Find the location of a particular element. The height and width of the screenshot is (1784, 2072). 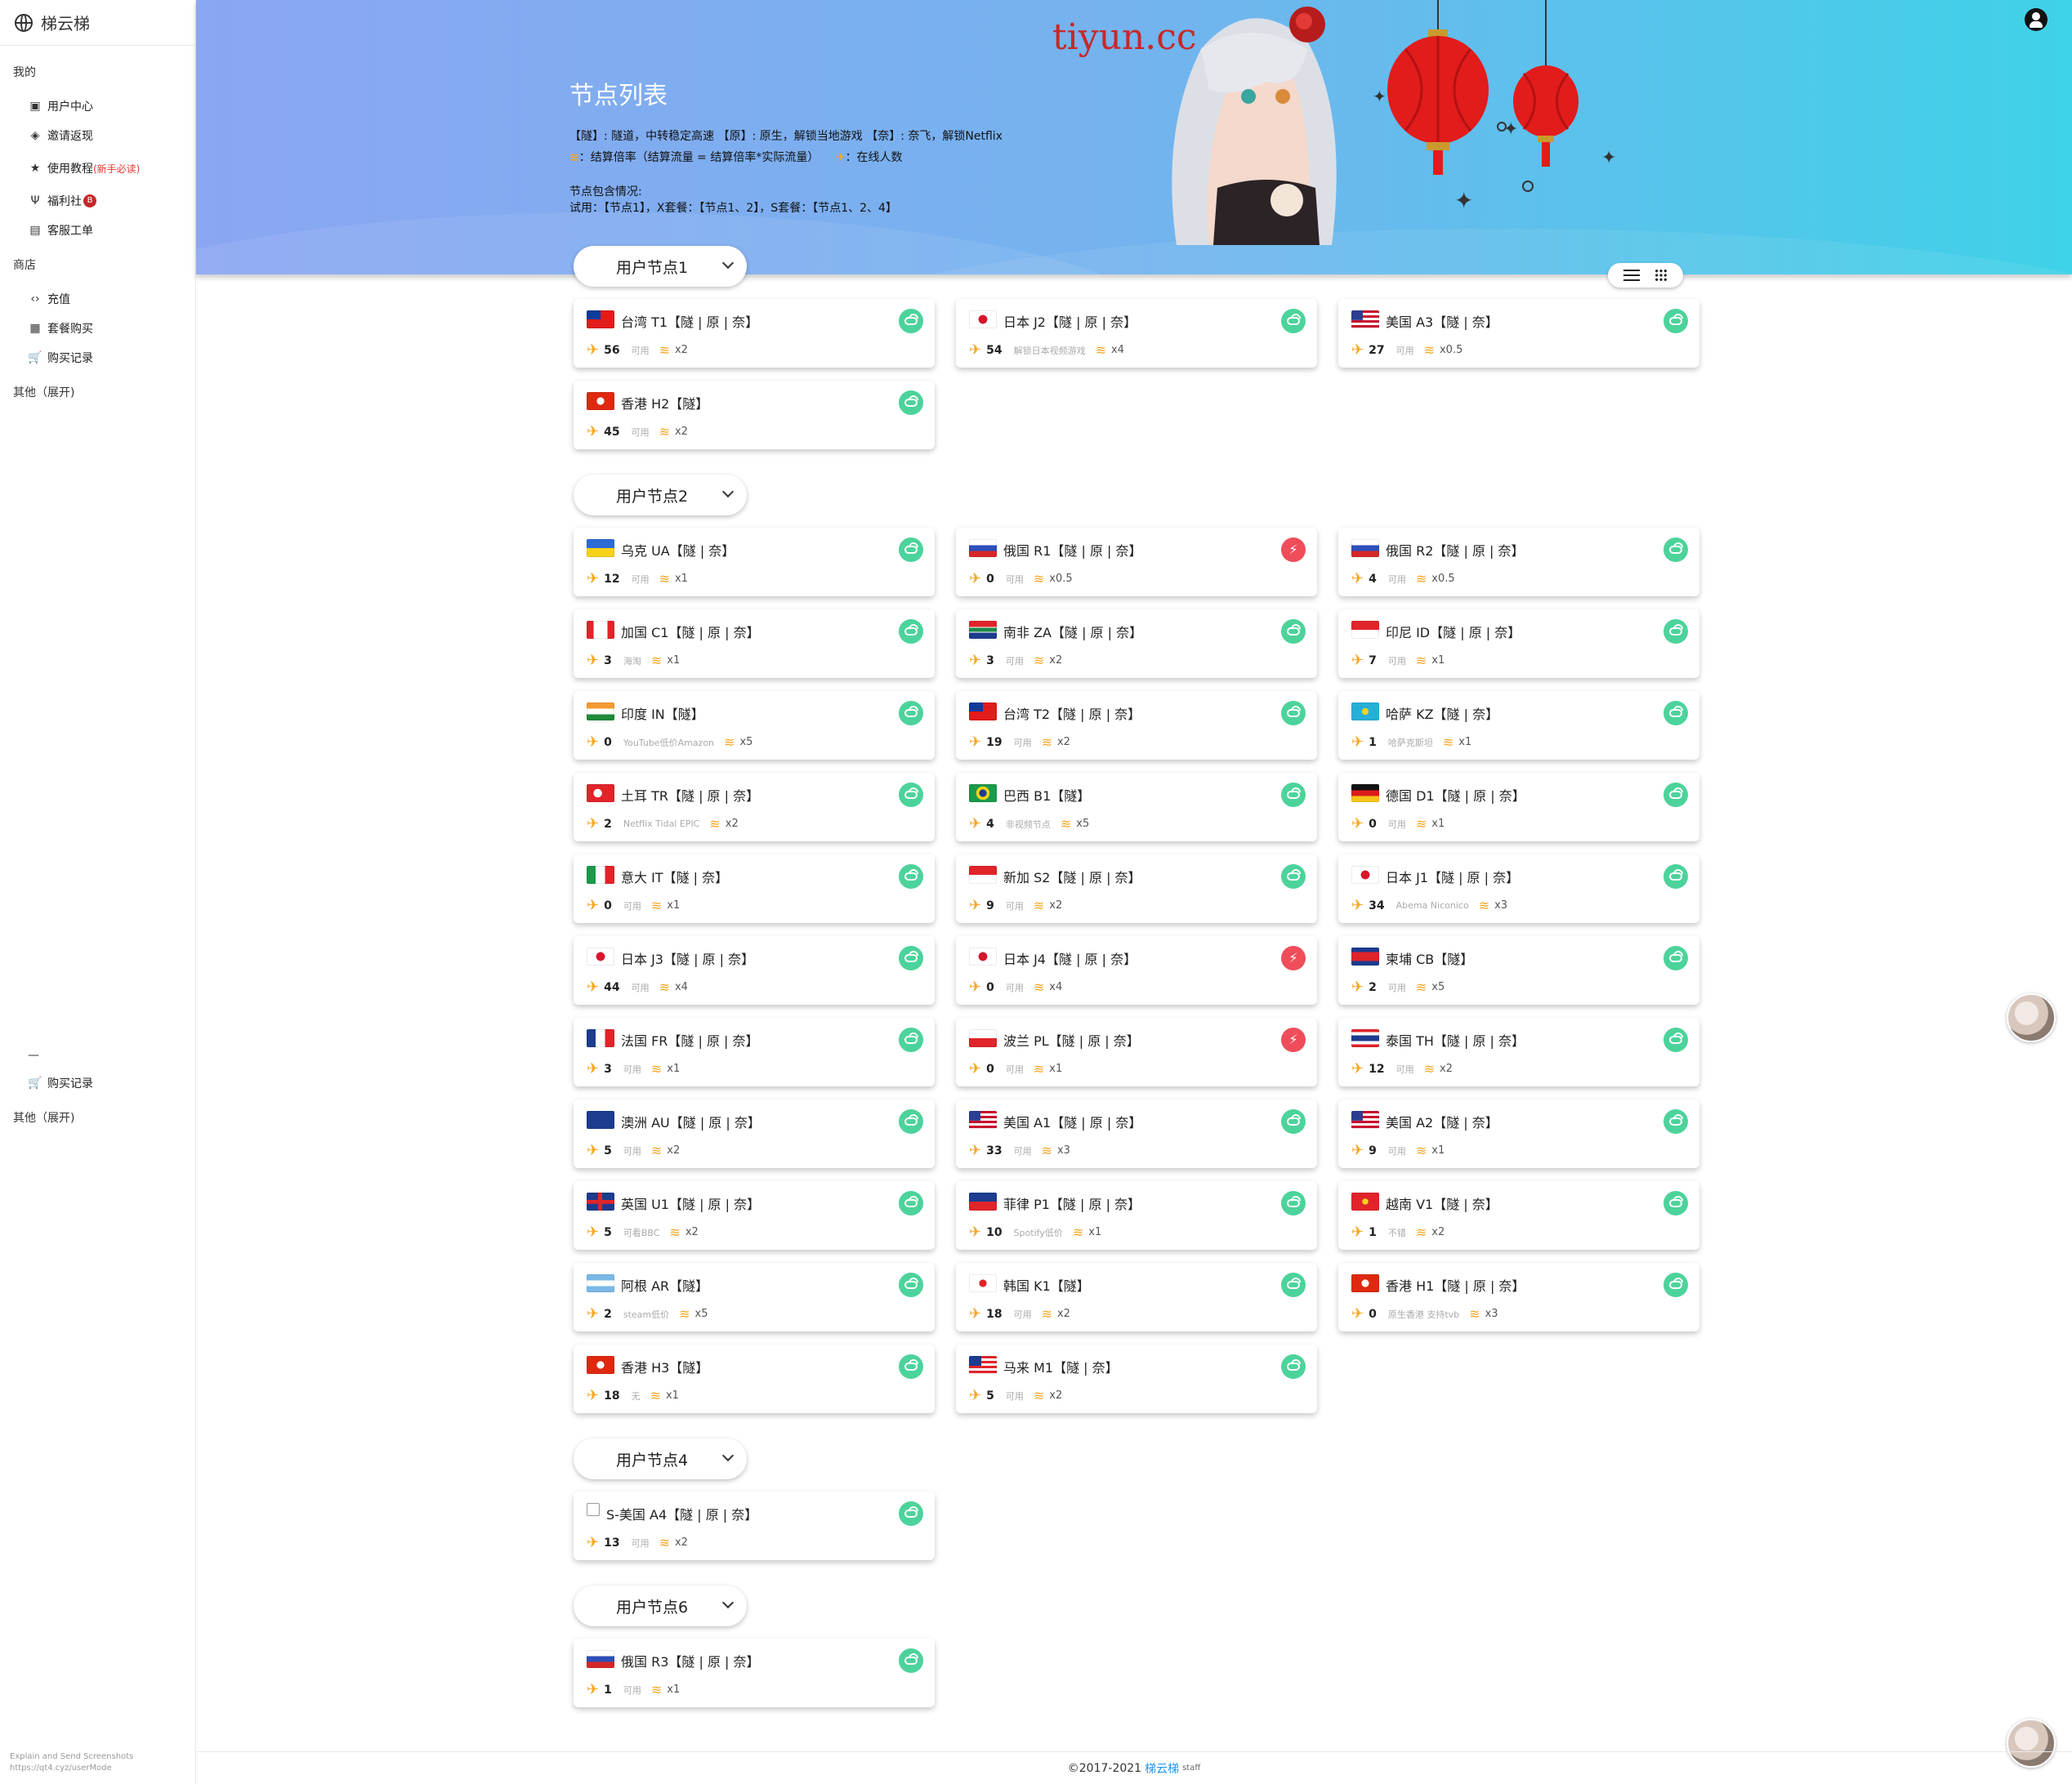

node-card: 日本 J4【隧 | 原 | 奈】 ⚡ ✈ 0 可用 ≋ x4 is located at coordinates (1136, 970).